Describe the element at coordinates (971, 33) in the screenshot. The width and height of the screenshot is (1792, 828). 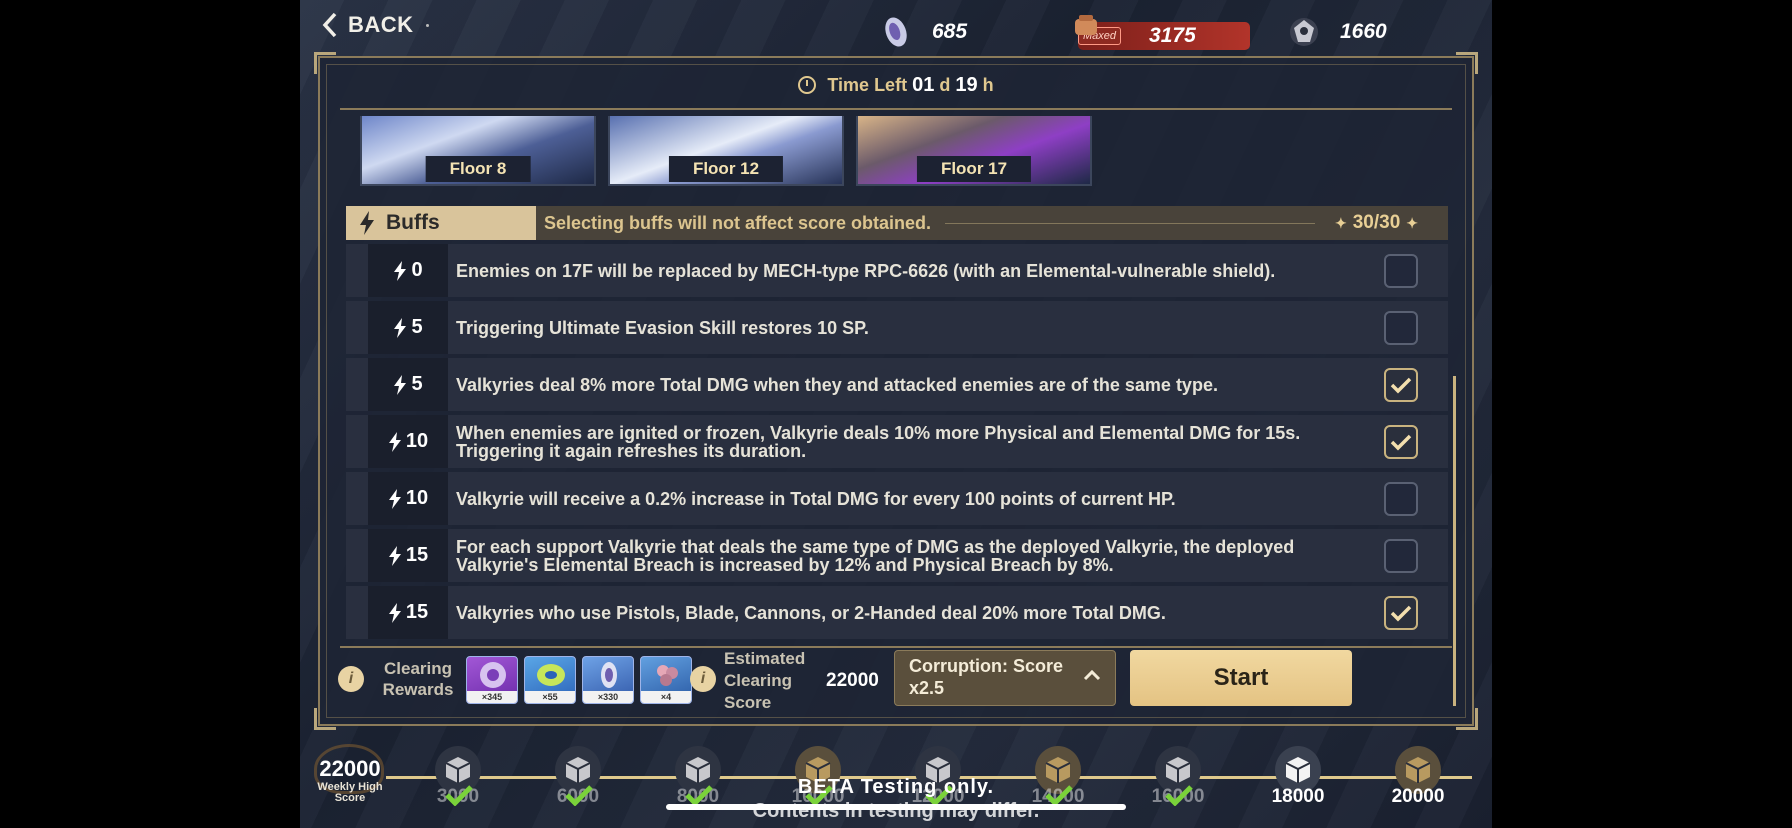
I see `resource-pill` at that location.